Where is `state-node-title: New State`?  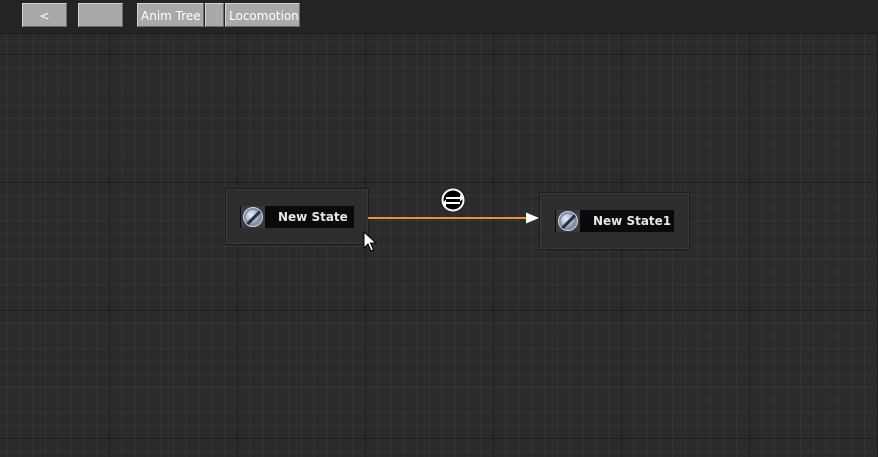
state-node-title: New State is located at coordinates (297, 217).